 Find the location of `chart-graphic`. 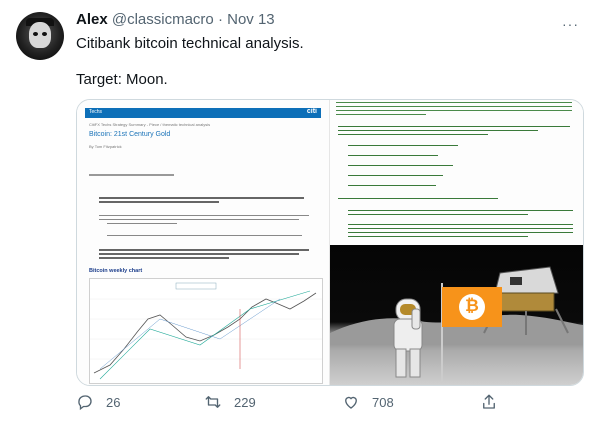

chart-graphic is located at coordinates (206, 331).